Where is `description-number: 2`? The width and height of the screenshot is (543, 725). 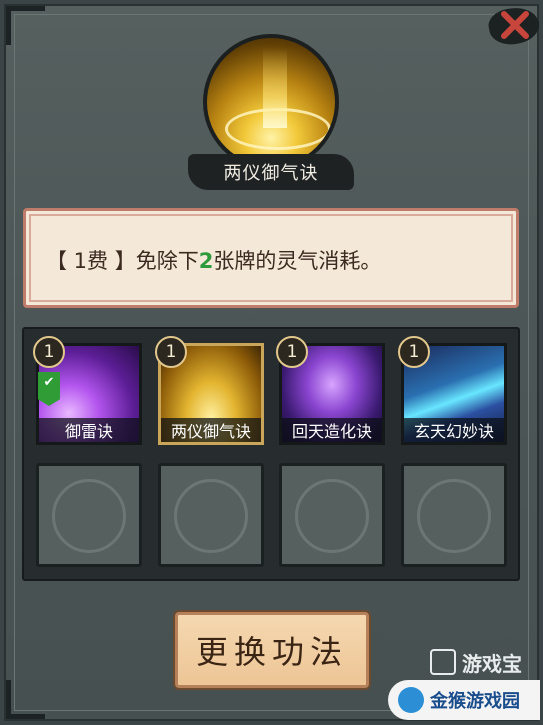 description-number: 2 is located at coordinates (206, 261).